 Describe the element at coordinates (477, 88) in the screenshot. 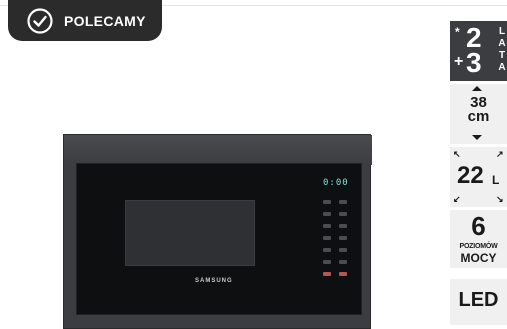

I see `arrow-up-icon` at that location.